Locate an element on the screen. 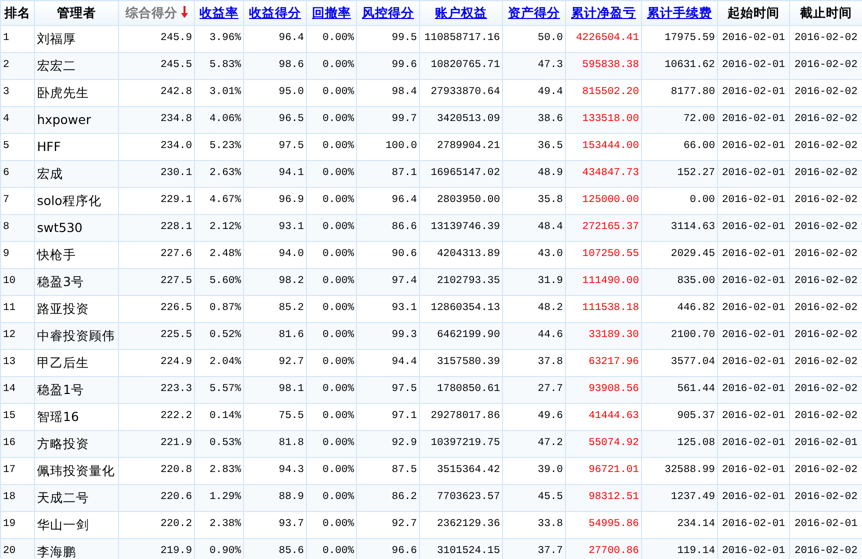 This screenshot has height=559, width=862. table-cell: 119.14 is located at coordinates (696, 551).